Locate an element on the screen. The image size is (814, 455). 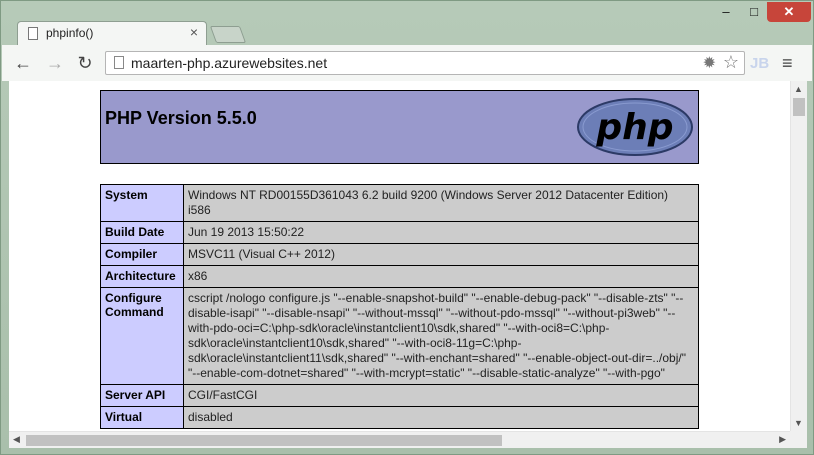
table-row: Architecture x86 is located at coordinates (399, 276).